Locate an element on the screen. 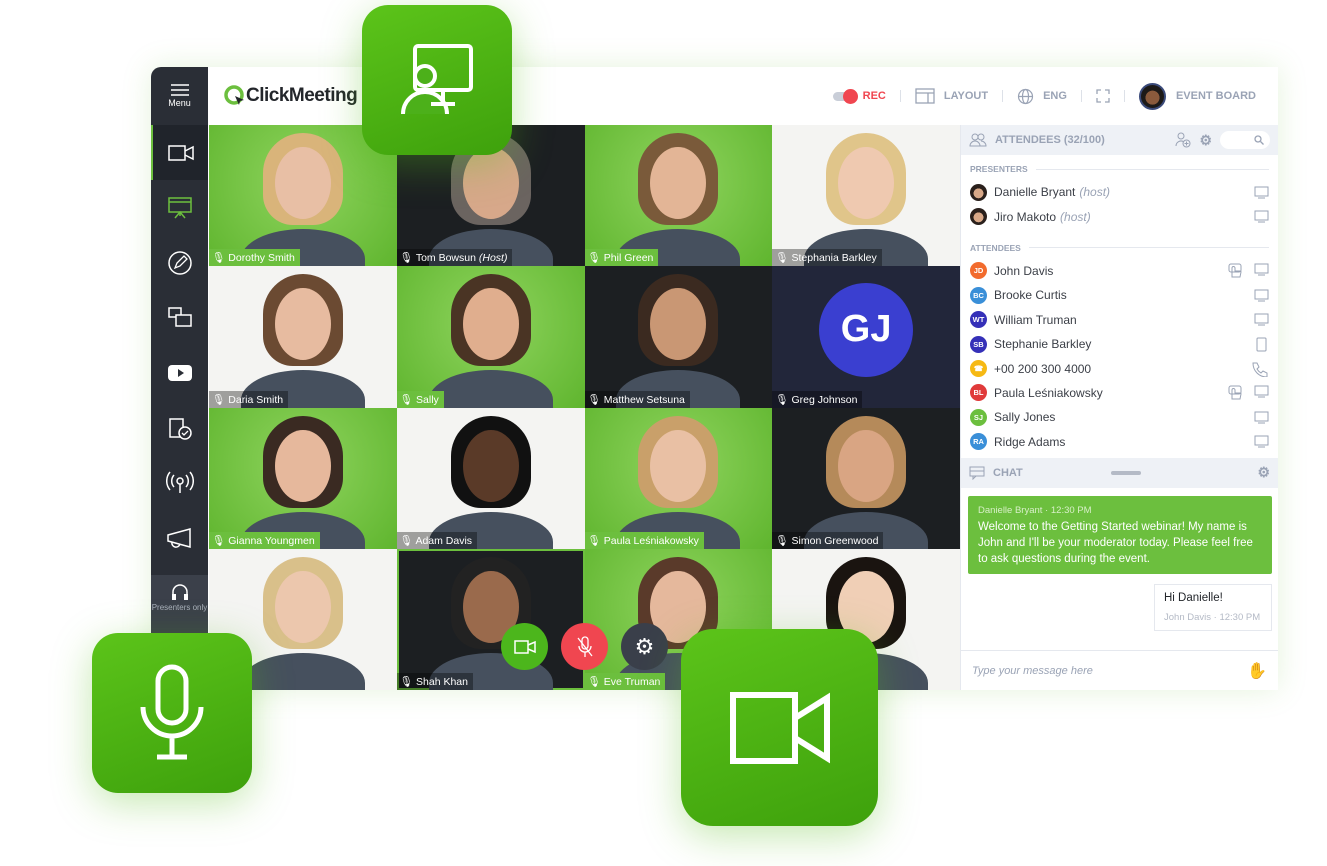 The image size is (1327, 866). participant-name-label: 🎙︎ Adam Davis is located at coordinates (437, 540).